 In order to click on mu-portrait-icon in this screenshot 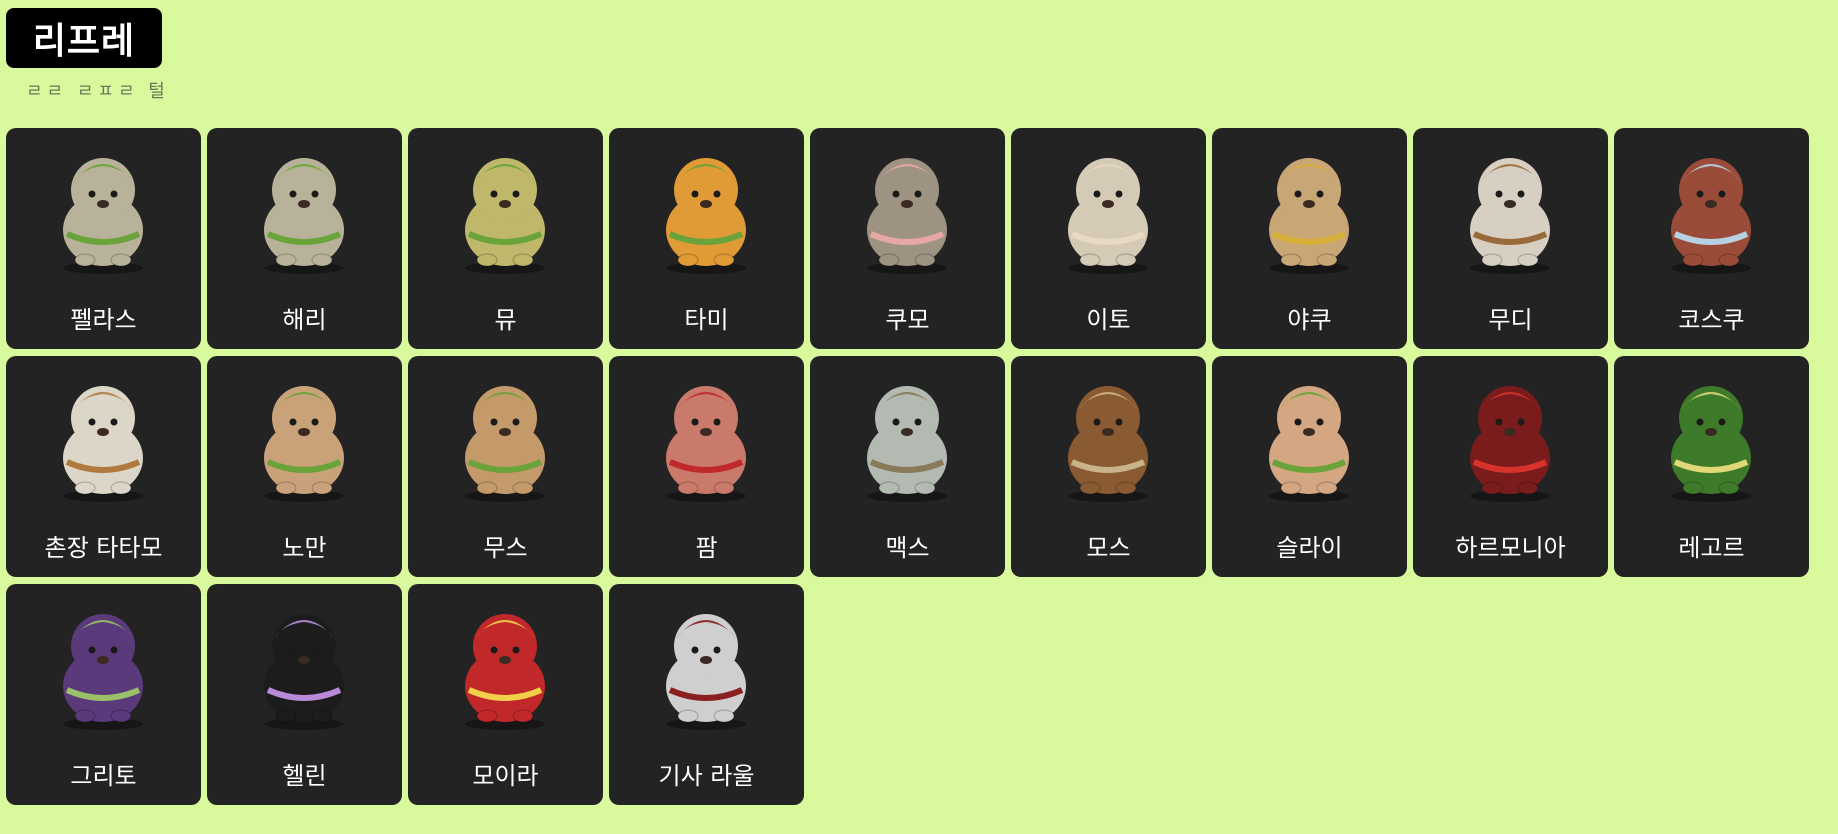, I will do `click(505, 216)`.